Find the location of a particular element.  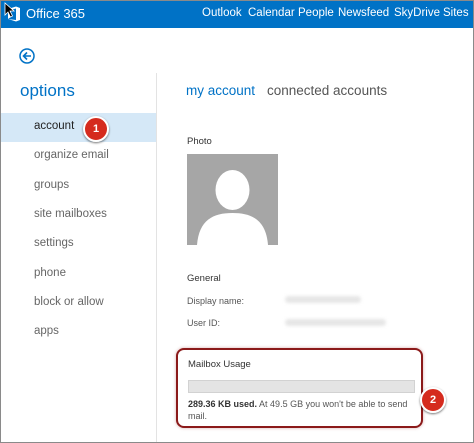

sidebar-item-phone: phone is located at coordinates (78, 274).